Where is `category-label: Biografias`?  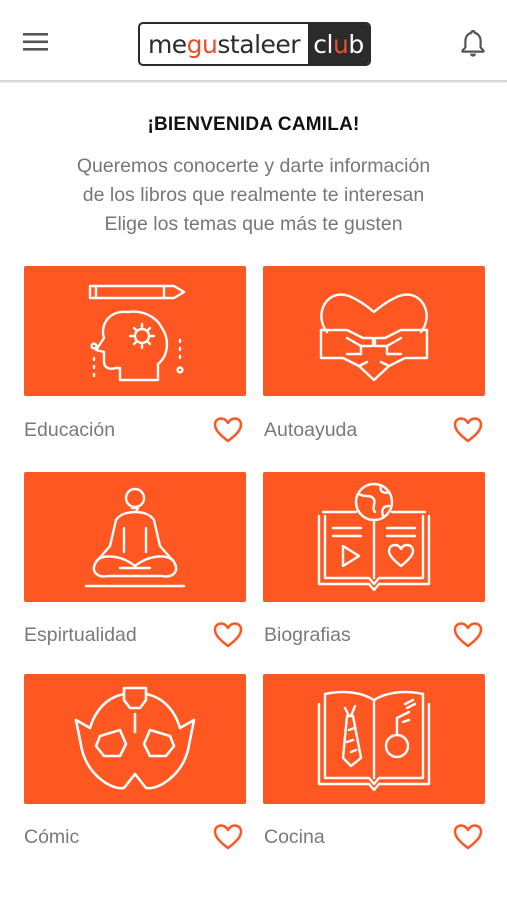 category-label: Biografias is located at coordinates (307, 635).